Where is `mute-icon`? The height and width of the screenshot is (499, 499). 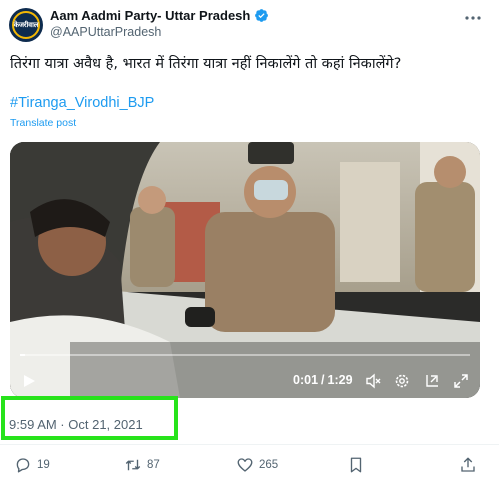 mute-icon is located at coordinates (373, 381).